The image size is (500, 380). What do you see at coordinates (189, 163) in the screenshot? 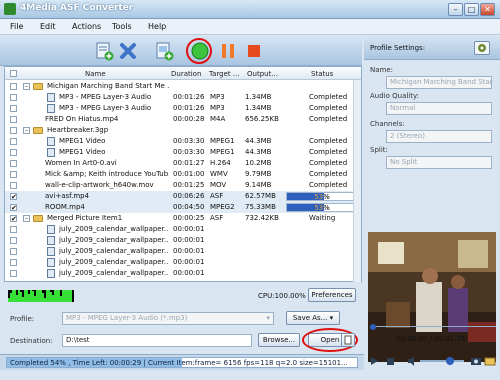
I see `row-duration: 00:01:27` at bounding box center [189, 163].